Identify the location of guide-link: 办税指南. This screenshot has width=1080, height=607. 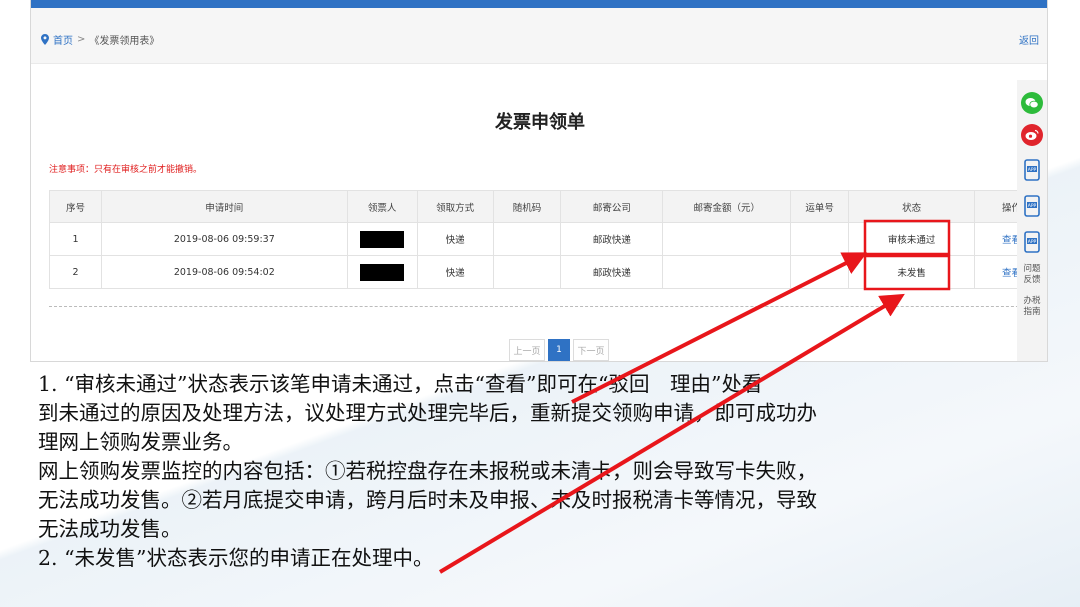
(1032, 307).